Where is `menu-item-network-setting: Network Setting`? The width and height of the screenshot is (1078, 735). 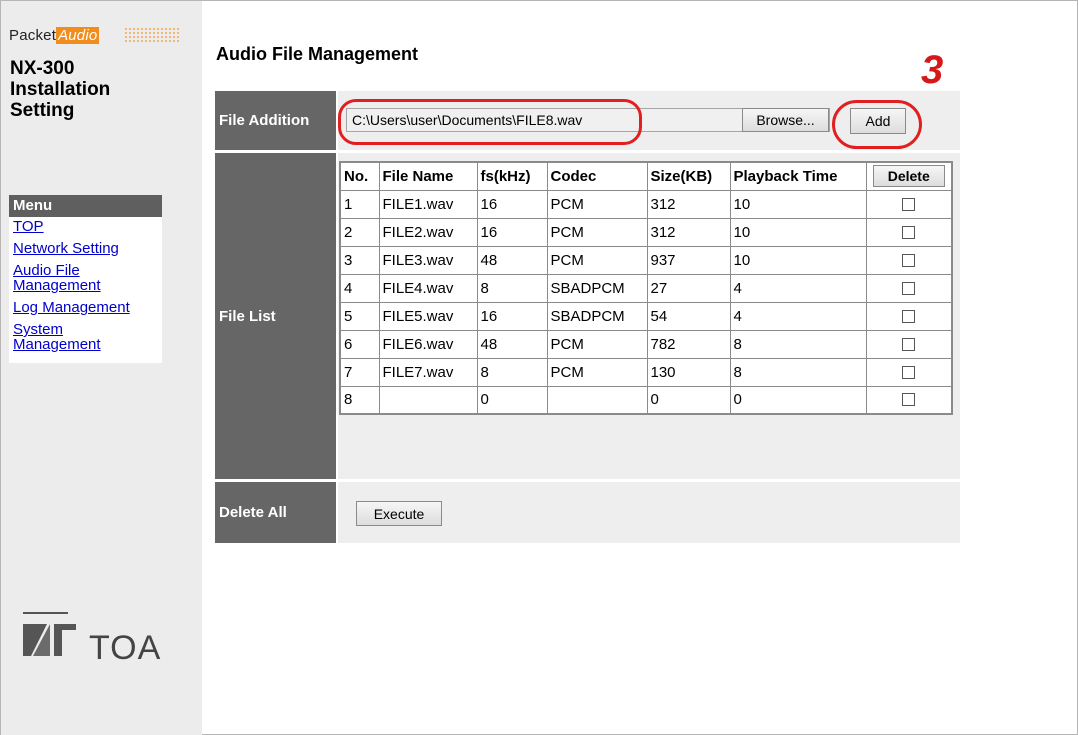 menu-item-network-setting: Network Setting is located at coordinates (87, 248).